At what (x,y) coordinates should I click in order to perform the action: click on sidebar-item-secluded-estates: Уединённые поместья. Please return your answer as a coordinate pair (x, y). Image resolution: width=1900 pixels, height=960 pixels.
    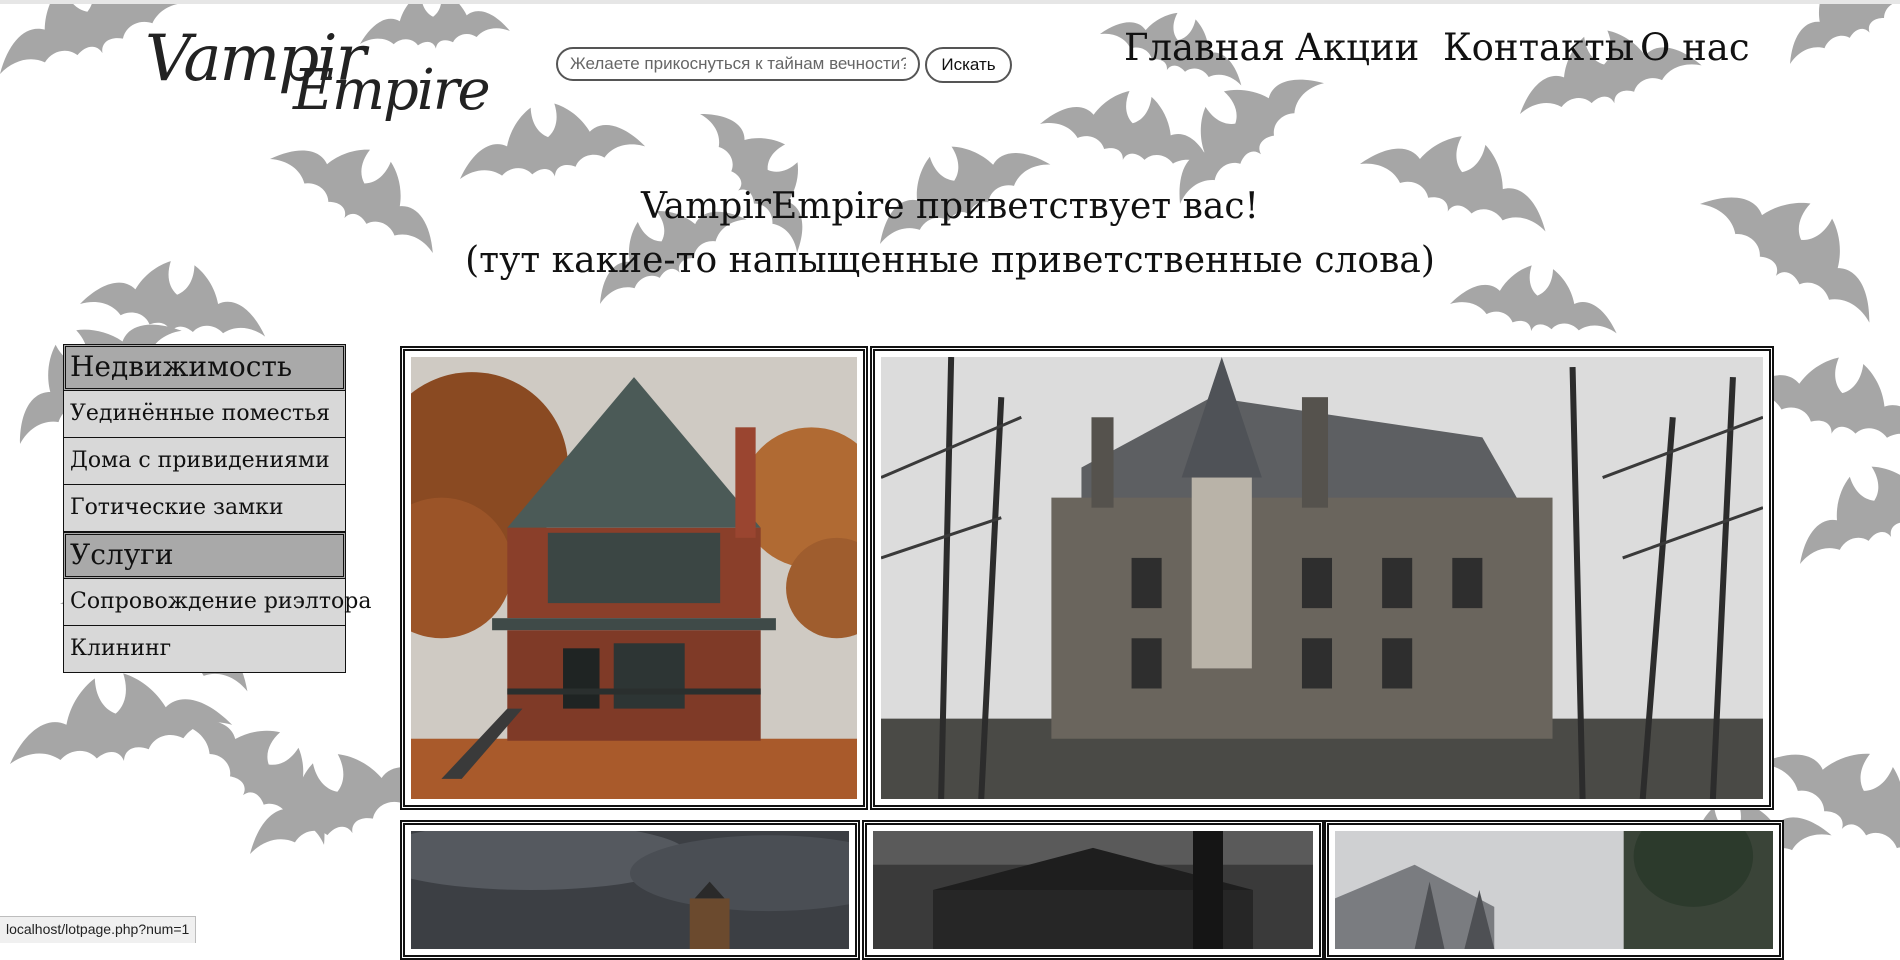
    Looking at the image, I should click on (204, 414).